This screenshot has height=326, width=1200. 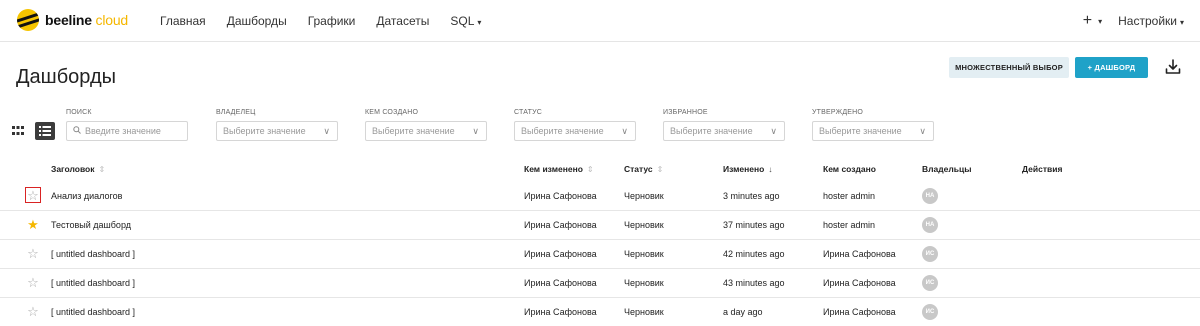 I want to click on search-placeholder: Введите значение, so click(x=123, y=131).